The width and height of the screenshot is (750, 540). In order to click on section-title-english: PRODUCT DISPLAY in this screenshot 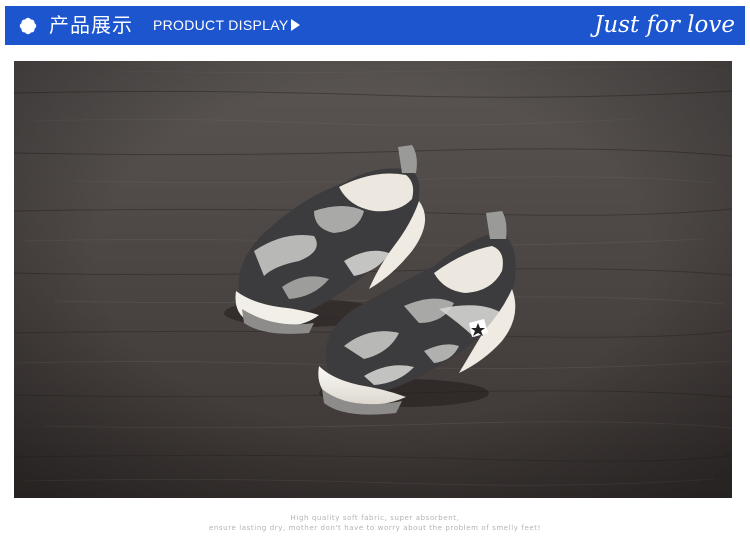, I will do `click(221, 25)`.